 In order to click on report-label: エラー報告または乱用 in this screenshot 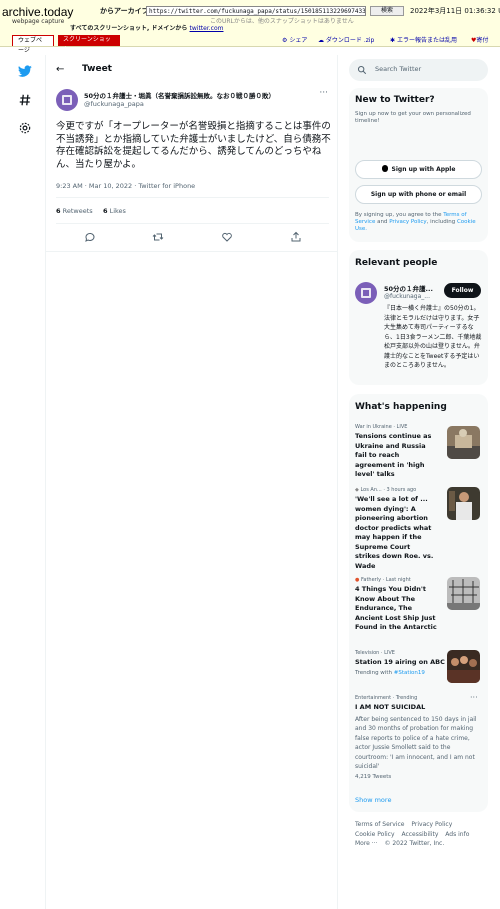, I will do `click(426, 40)`.